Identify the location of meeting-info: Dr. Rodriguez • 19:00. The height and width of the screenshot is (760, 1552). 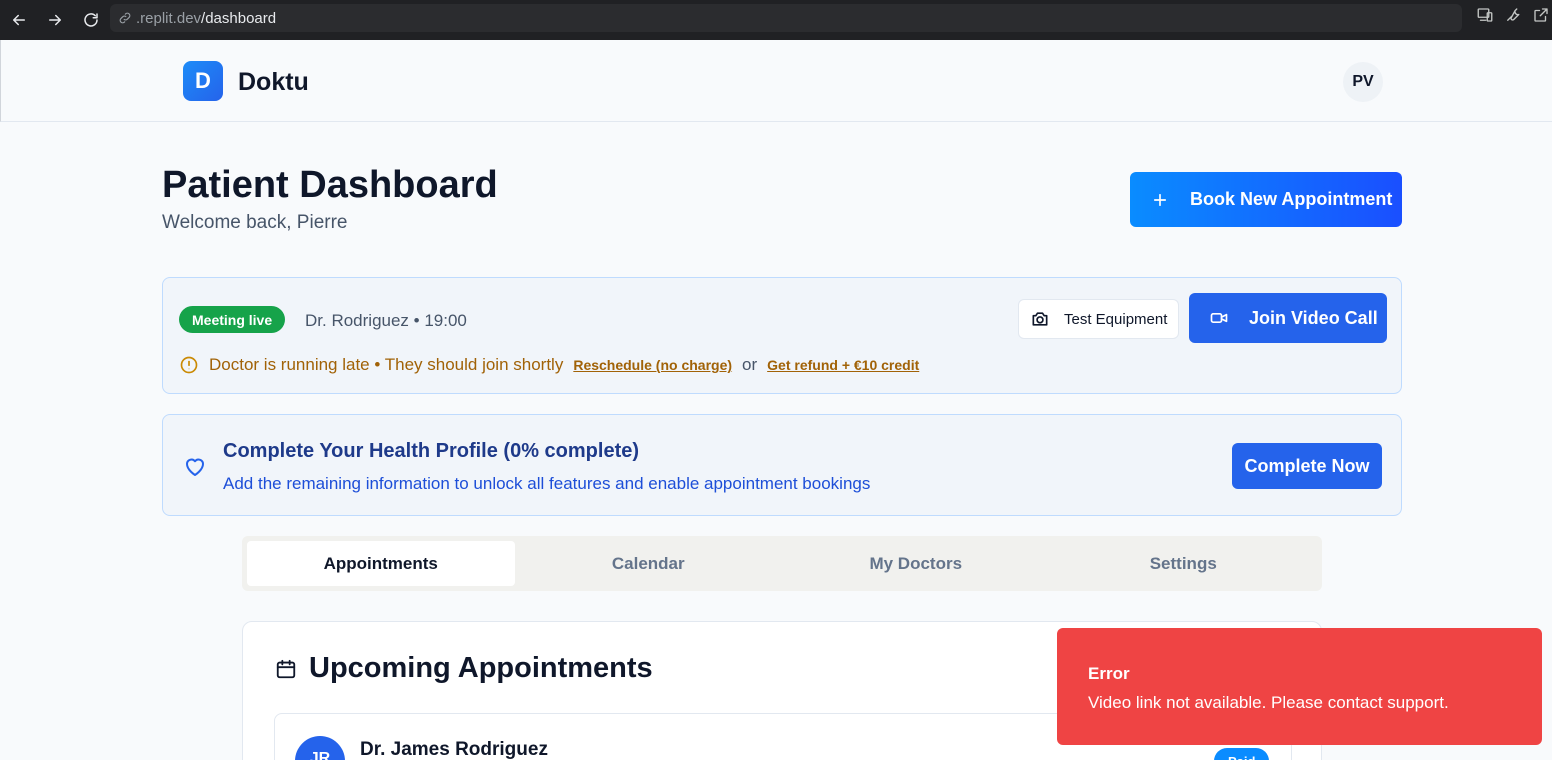
(386, 320).